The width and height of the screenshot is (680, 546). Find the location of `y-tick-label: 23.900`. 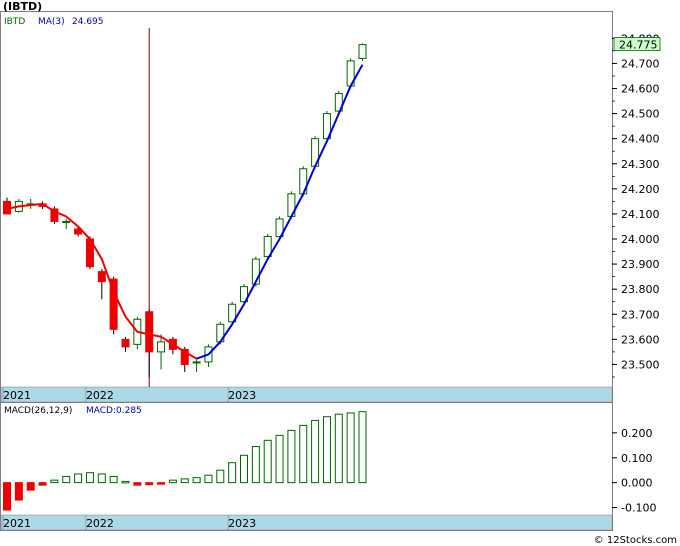

y-tick-label: 23.900 is located at coordinates (640, 264).